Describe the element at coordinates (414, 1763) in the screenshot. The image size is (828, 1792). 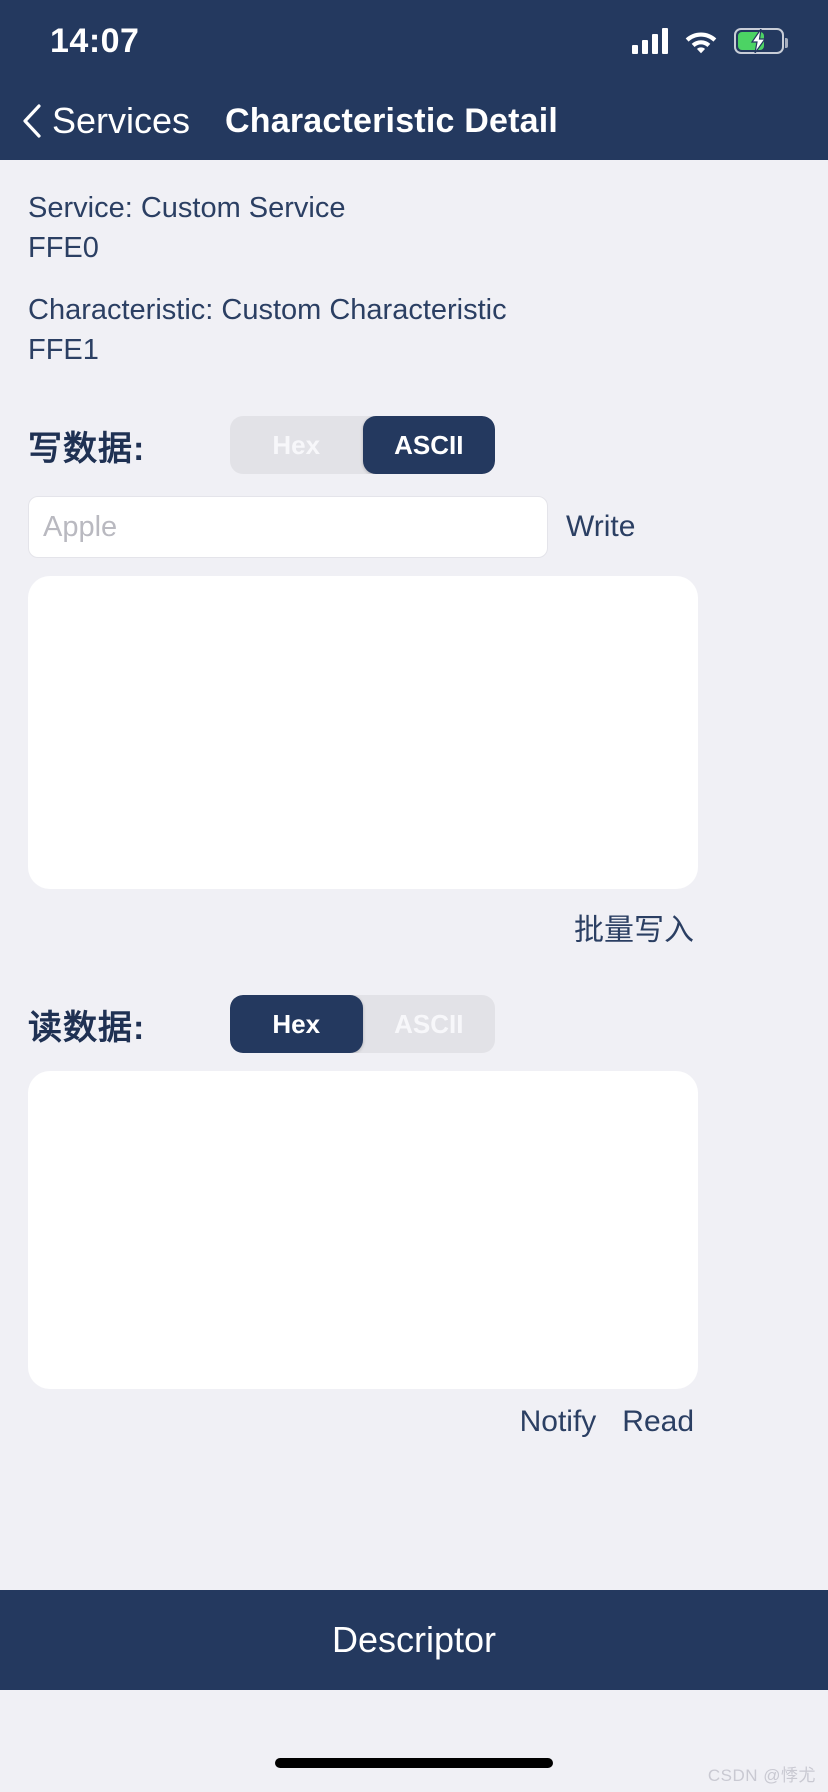
I see `home-indicator` at that location.